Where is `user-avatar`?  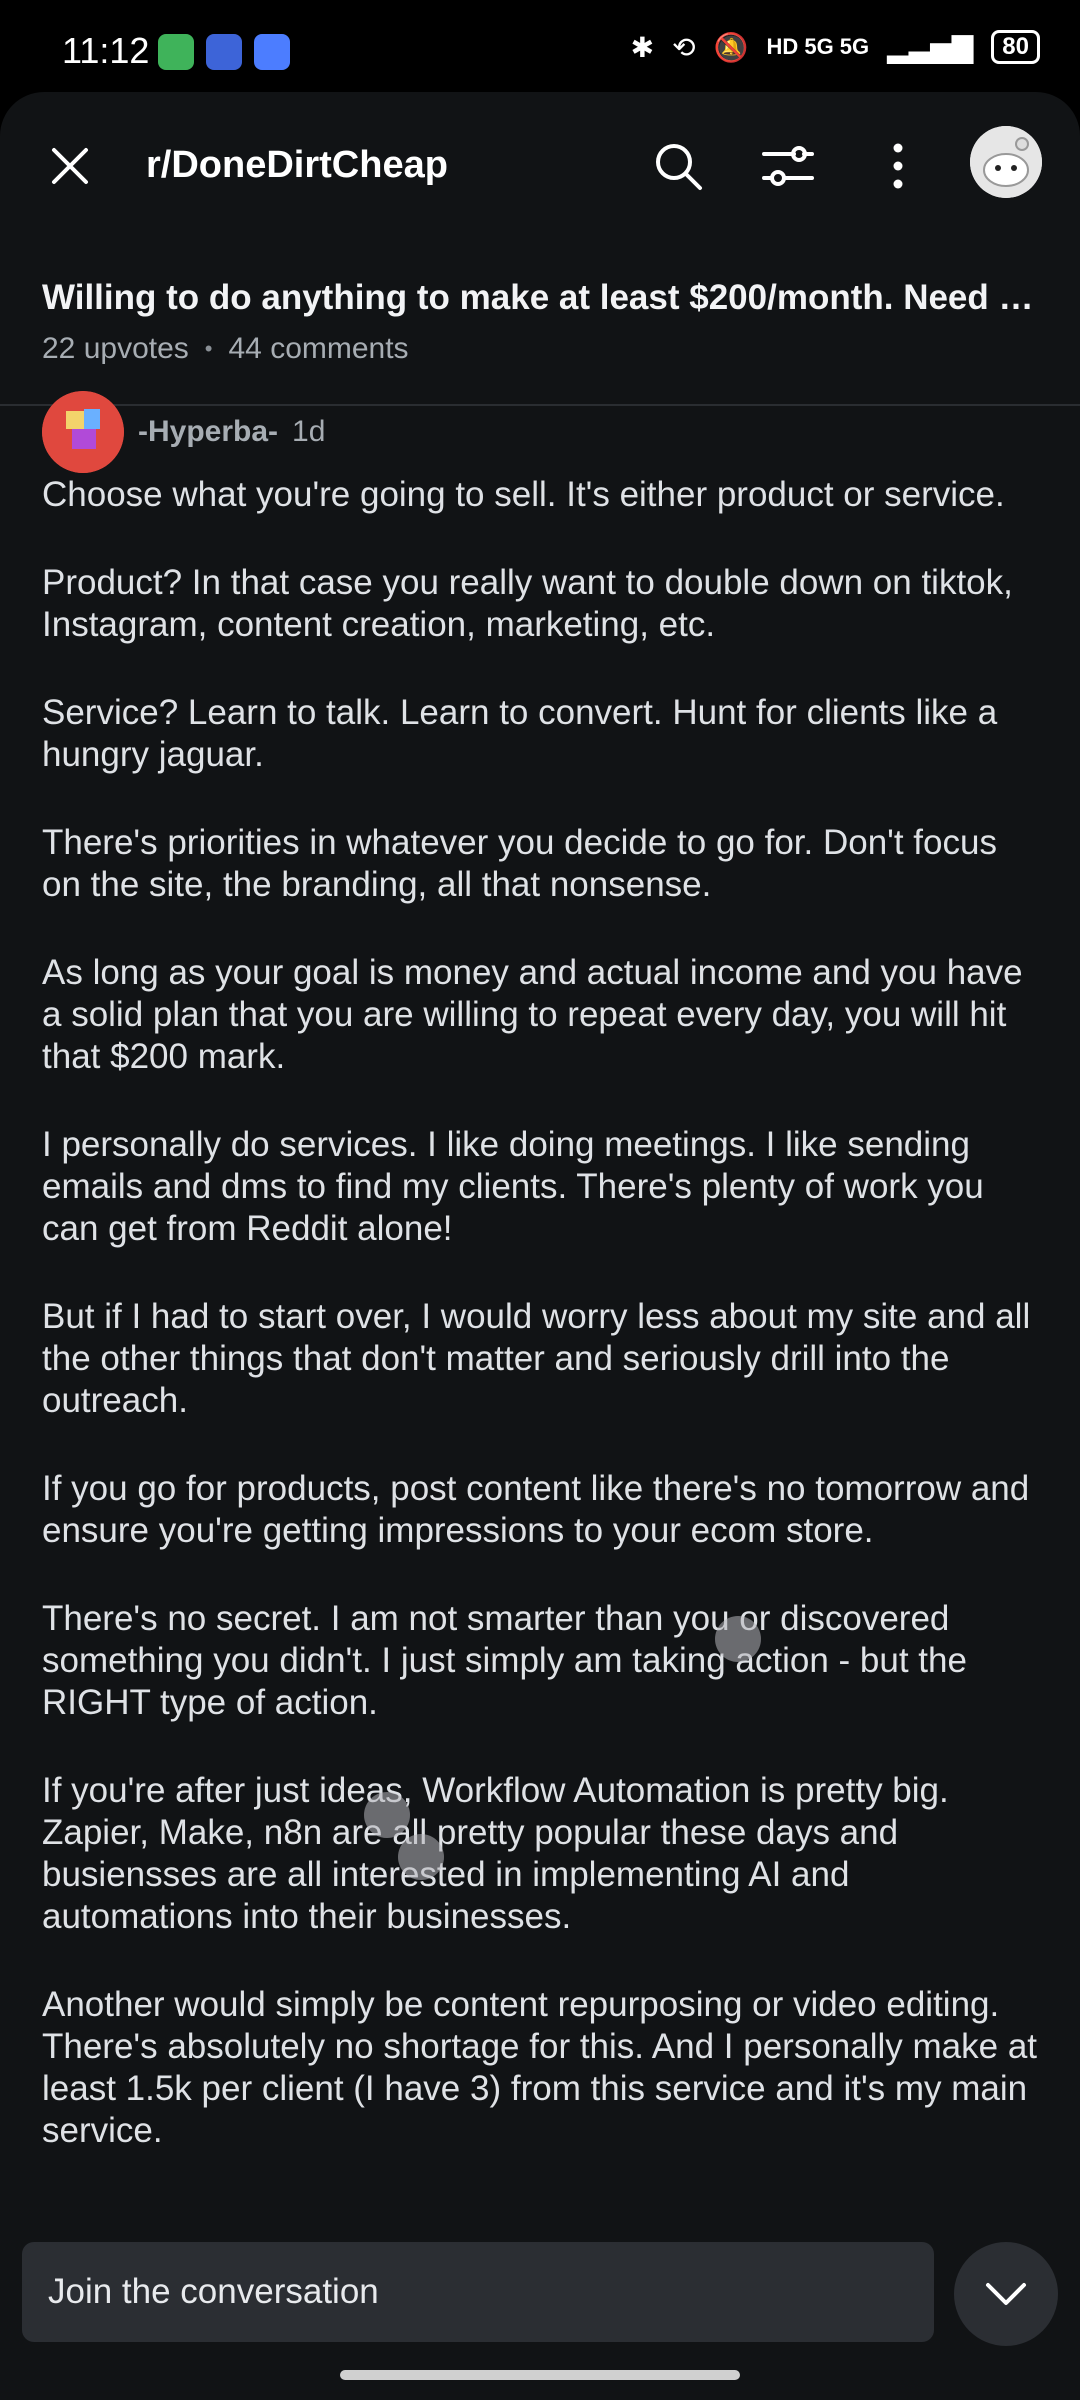
user-avatar is located at coordinates (1006, 162).